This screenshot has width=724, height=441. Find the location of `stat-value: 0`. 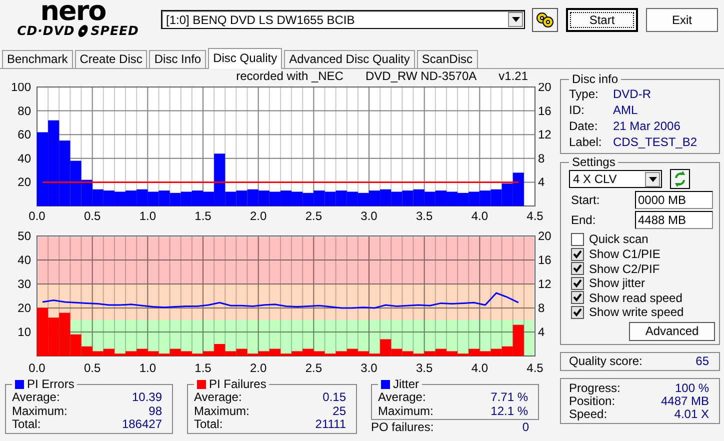

stat-value: 0 is located at coordinates (525, 427).